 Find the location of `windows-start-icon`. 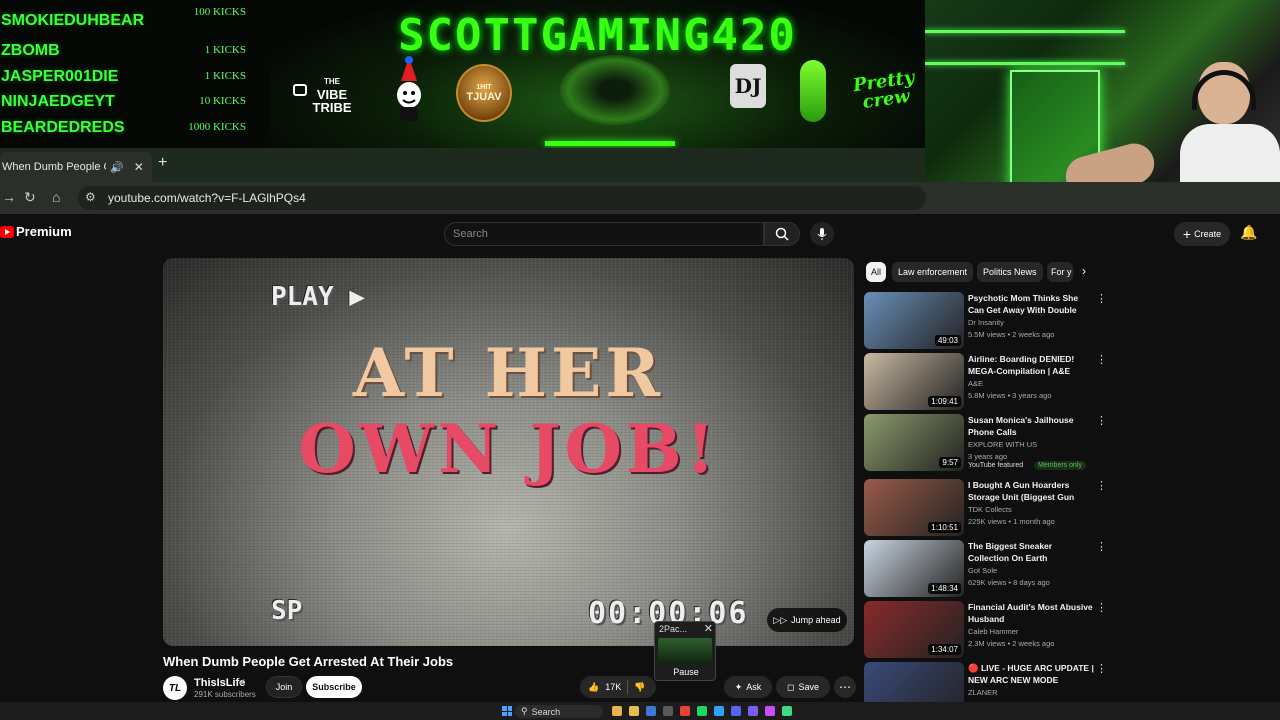

windows-start-icon is located at coordinates (507, 711).